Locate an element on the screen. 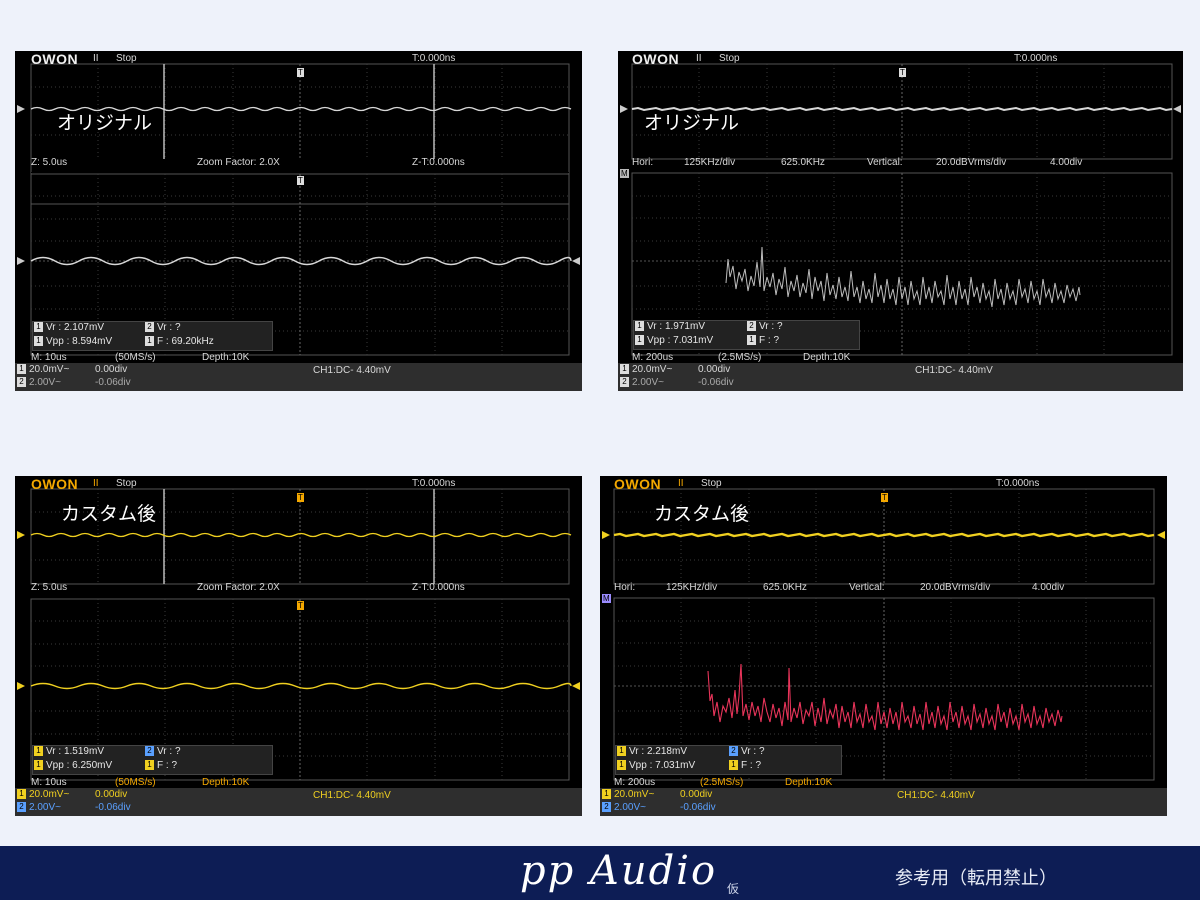 The height and width of the screenshot is (900, 1200). brand-title: pp Audio is located at coordinates (619, 871).